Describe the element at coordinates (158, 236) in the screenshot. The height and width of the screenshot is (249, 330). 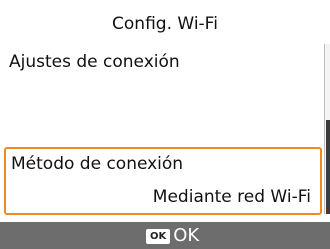
I see `ok-button-icon: OK` at that location.